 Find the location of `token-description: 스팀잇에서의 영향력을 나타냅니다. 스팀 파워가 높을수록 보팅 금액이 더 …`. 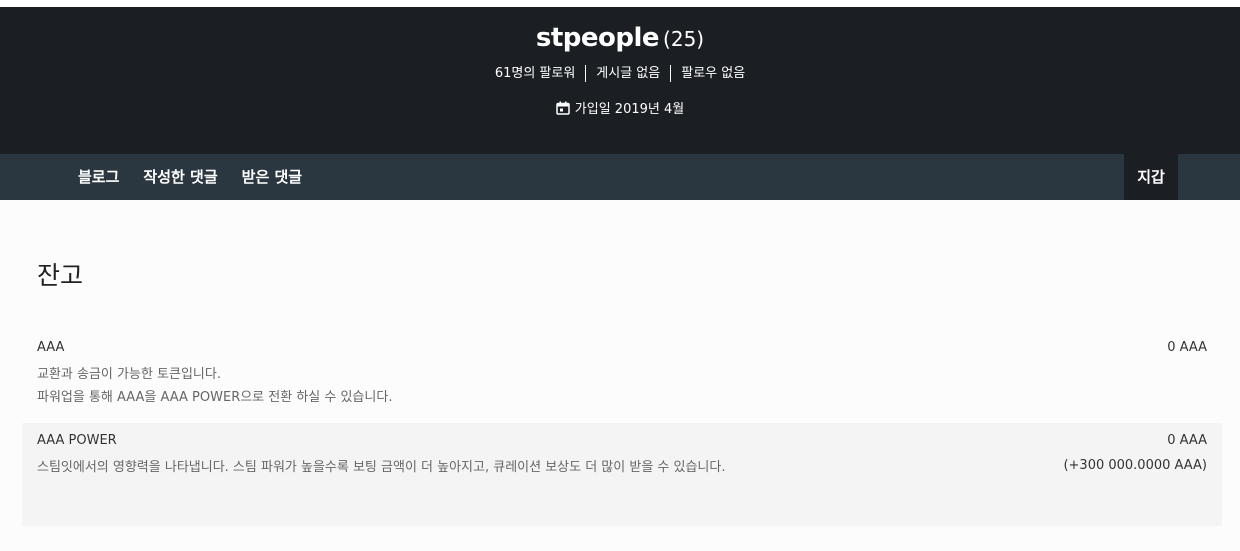

token-description: 스팀잇에서의 영향력을 나타냅니다. 스팀 파워가 높을수록 보팅 금액이 더 … is located at coordinates (381, 467).